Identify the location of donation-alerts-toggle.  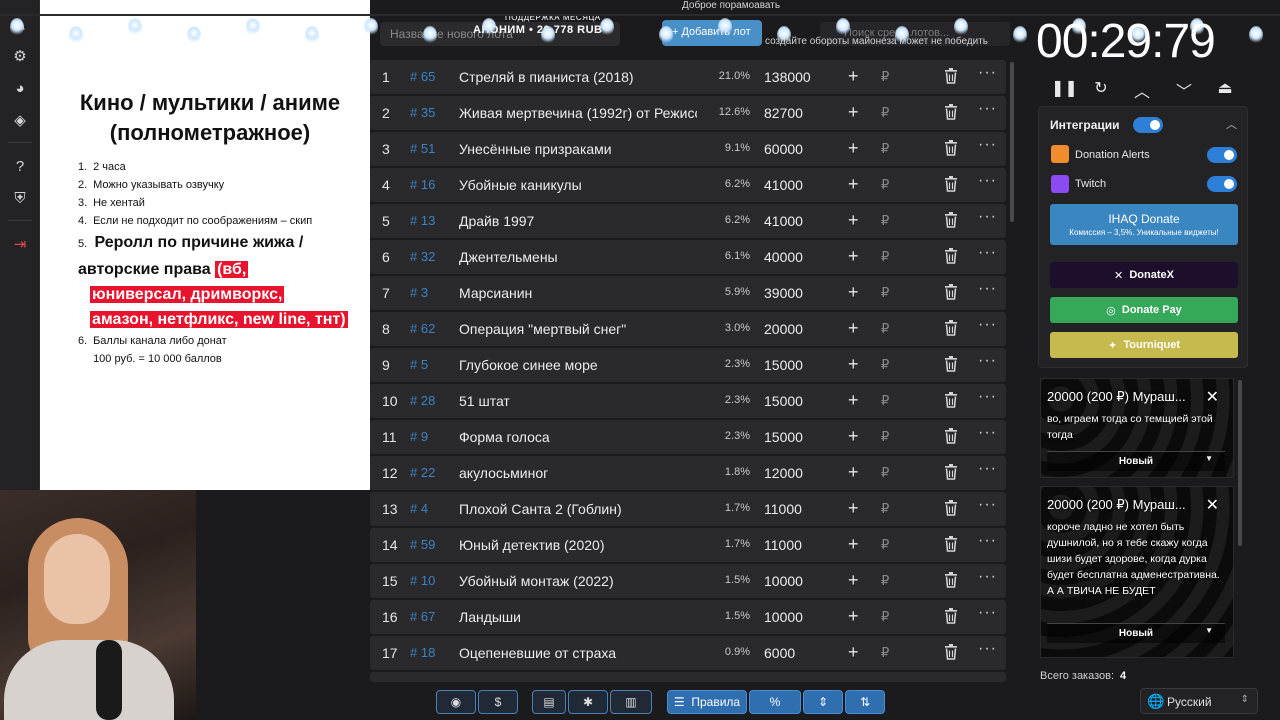
(1222, 155).